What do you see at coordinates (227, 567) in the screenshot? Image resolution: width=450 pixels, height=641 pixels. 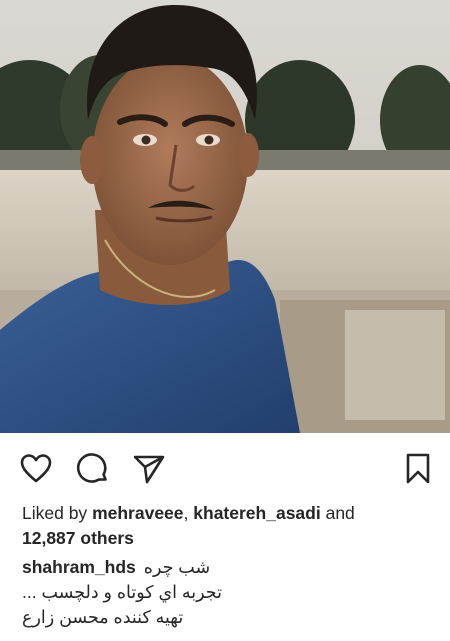 I see `caption-first-line: shahram_hds شب چره` at bounding box center [227, 567].